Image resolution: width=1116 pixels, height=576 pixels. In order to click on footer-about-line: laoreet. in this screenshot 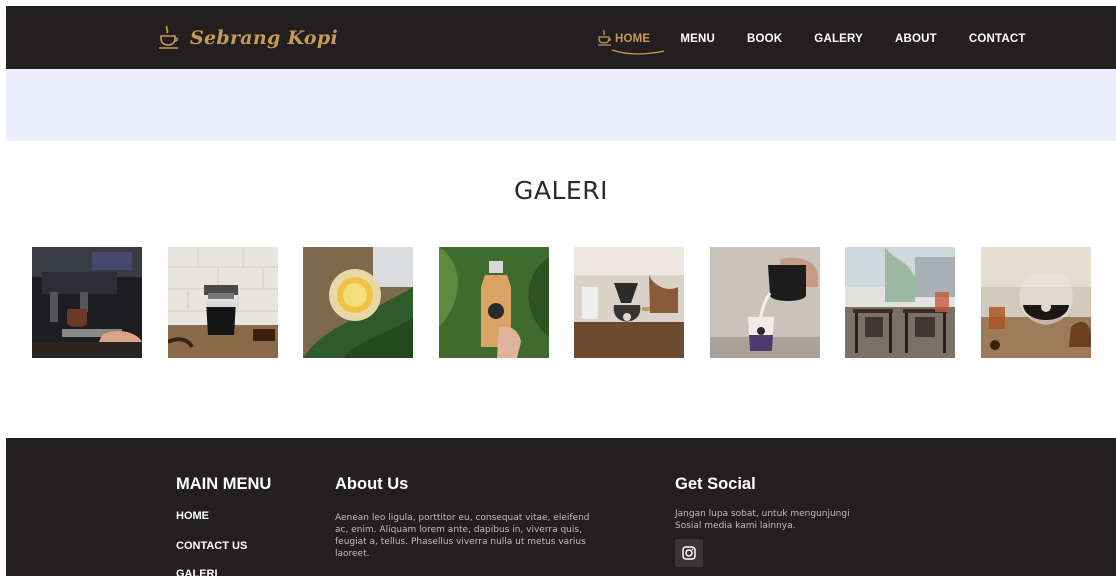, I will do `click(352, 554)`.